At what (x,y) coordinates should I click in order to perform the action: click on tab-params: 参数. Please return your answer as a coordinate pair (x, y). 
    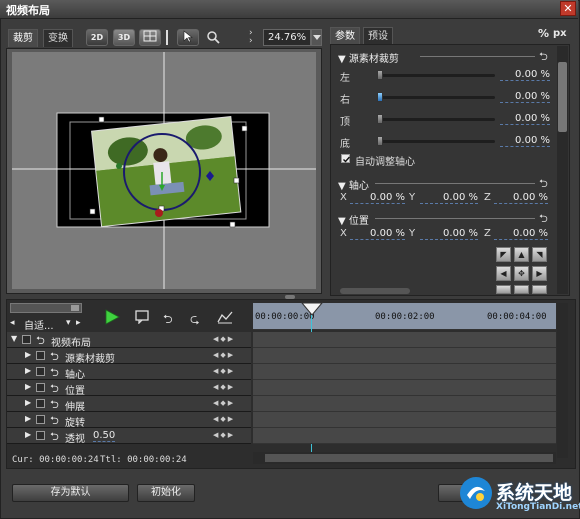
    Looking at the image, I should click on (345, 36).